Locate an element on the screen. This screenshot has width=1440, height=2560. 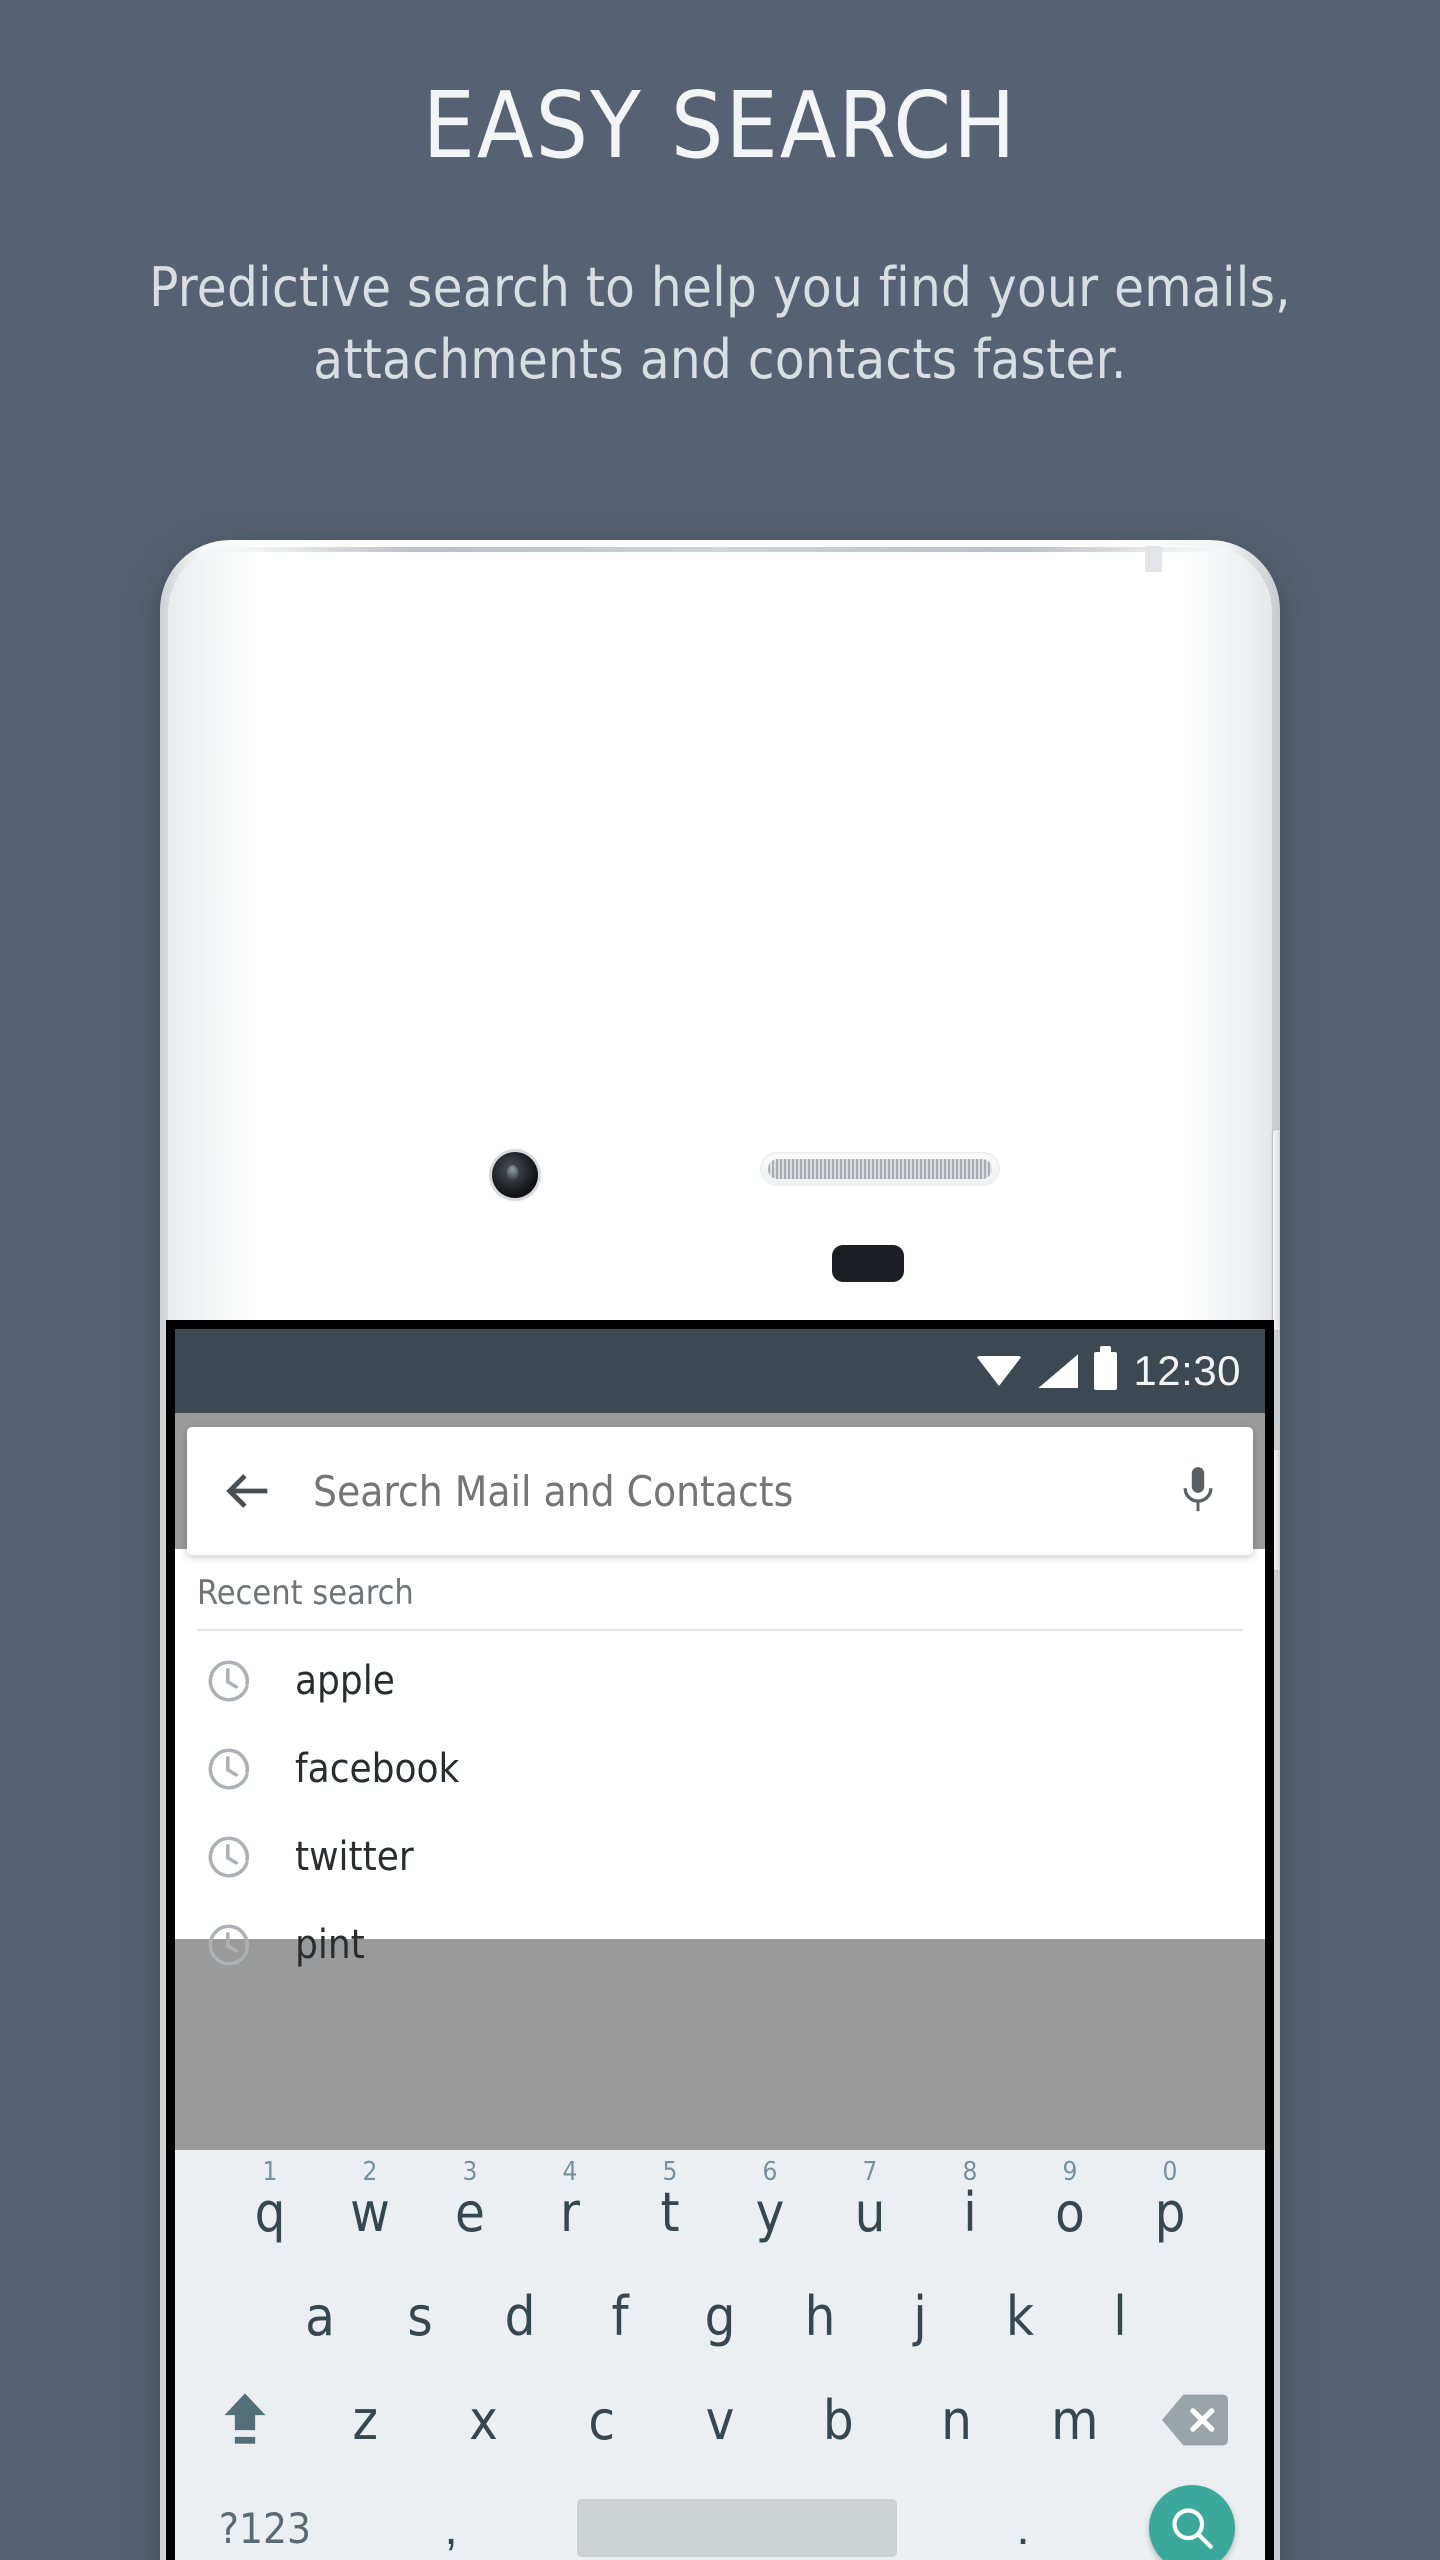
search-key-button is located at coordinates (1192, 2522).